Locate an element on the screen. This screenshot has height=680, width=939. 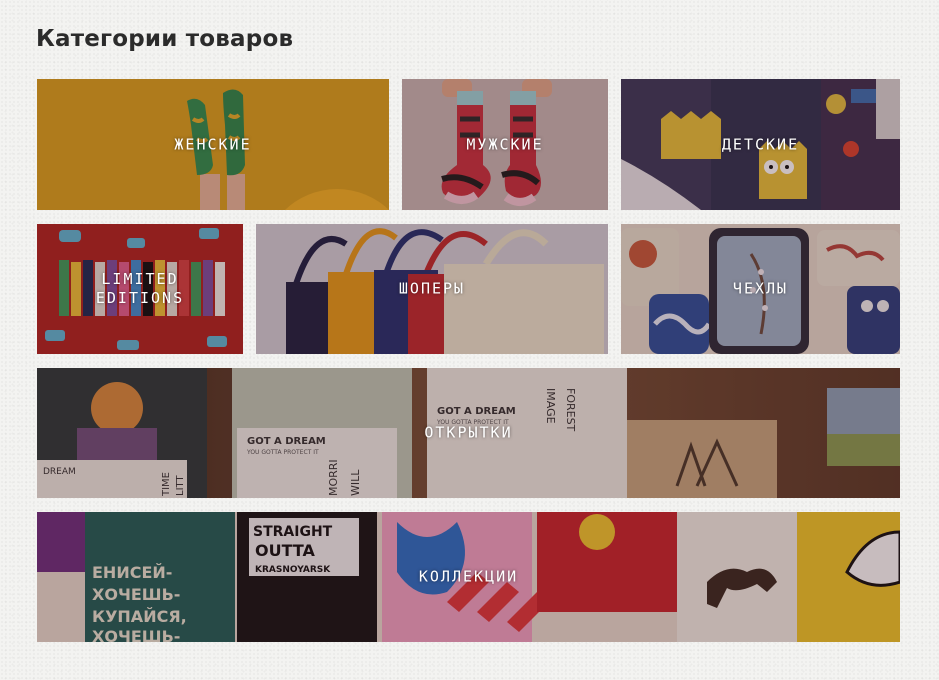
category-label-cases: ЧЕХЛЫ is located at coordinates (760, 288).